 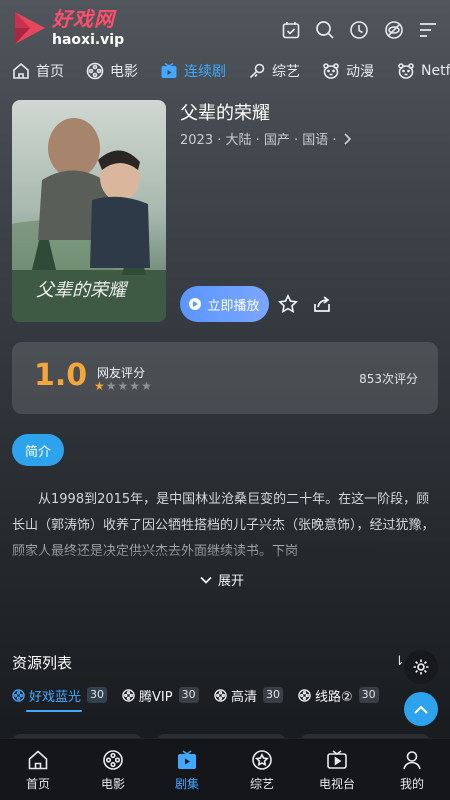 I want to click on active-tab-underline, so click(x=54, y=711).